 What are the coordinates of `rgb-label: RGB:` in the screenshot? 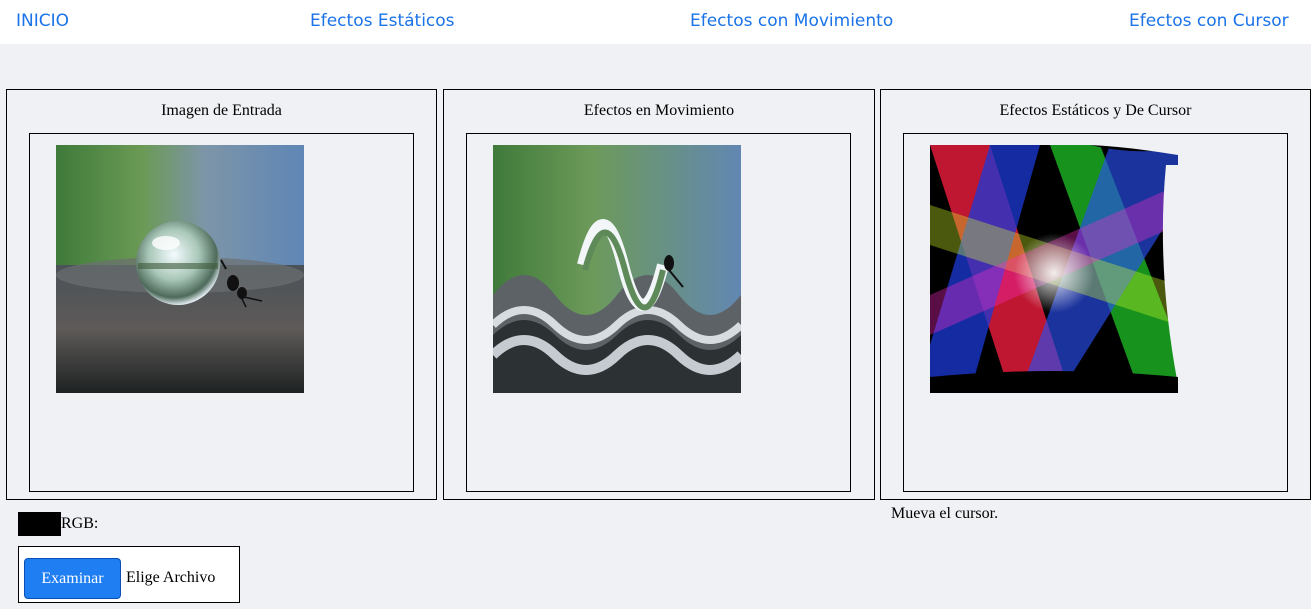 It's located at (80, 523).